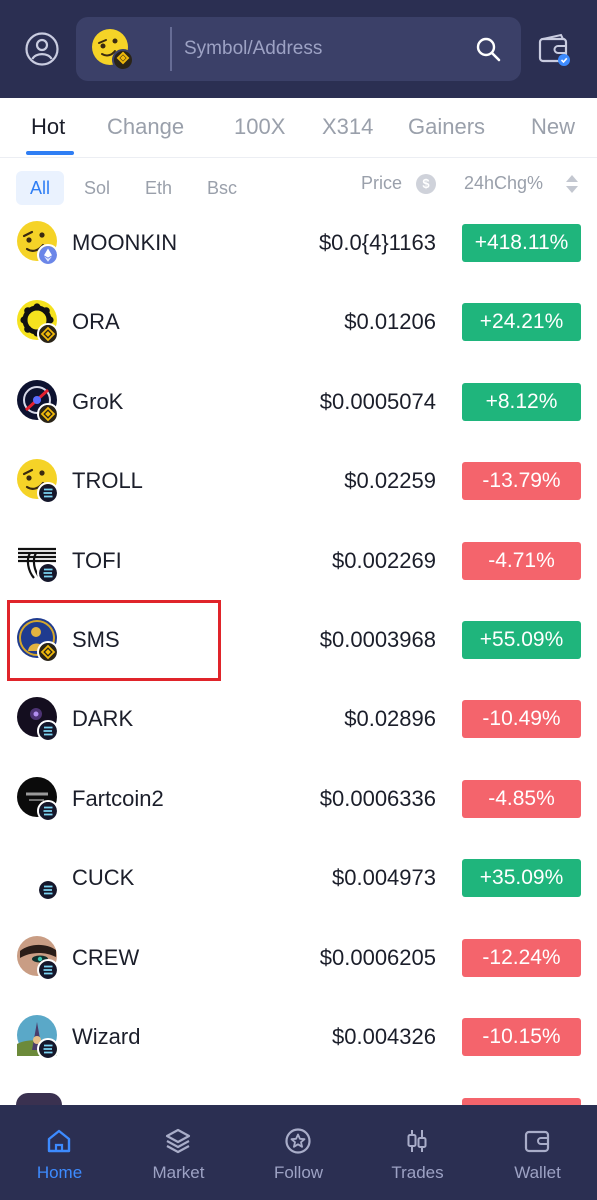  What do you see at coordinates (145, 127) in the screenshot?
I see `tab-change: Change` at bounding box center [145, 127].